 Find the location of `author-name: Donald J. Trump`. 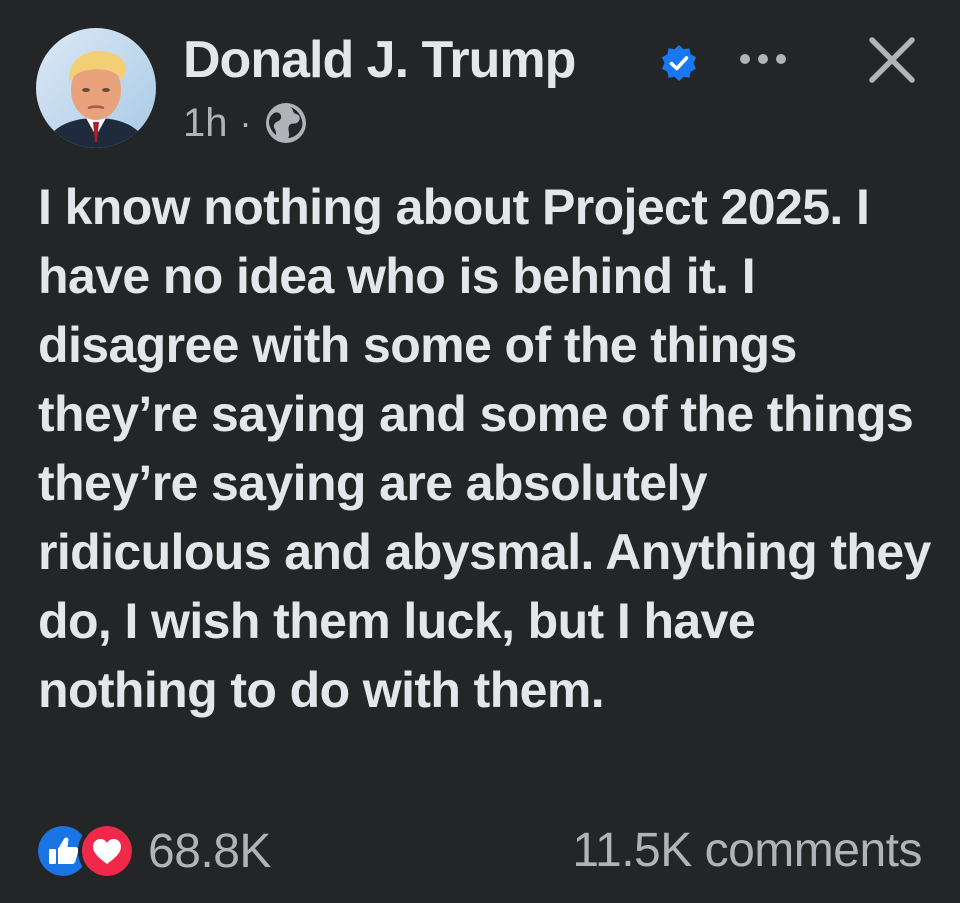

author-name: Donald J. Trump is located at coordinates (379, 60).